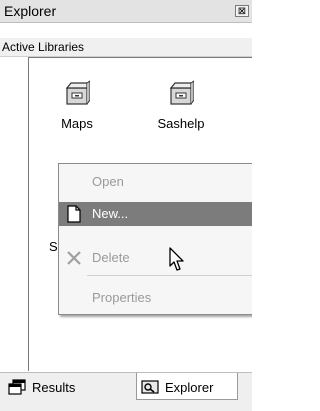 This screenshot has height=411, width=320. I want to click on window-title: Explorer, so click(30, 11).